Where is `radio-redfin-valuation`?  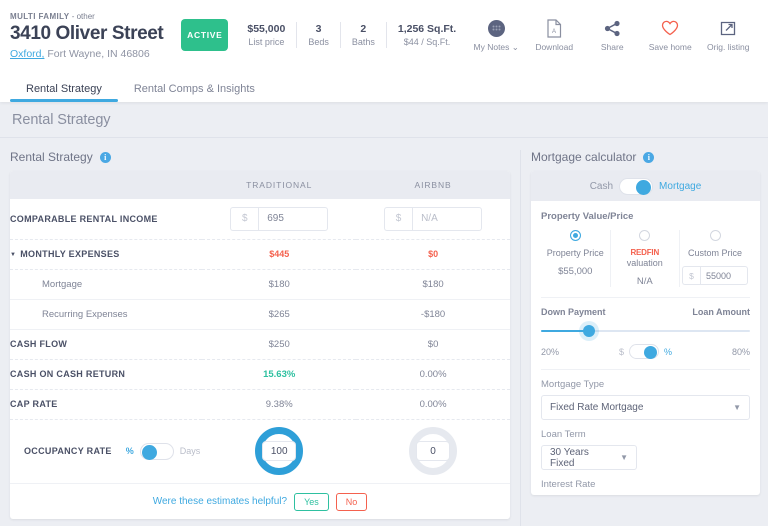
radio-redfin-valuation is located at coordinates (645, 235).